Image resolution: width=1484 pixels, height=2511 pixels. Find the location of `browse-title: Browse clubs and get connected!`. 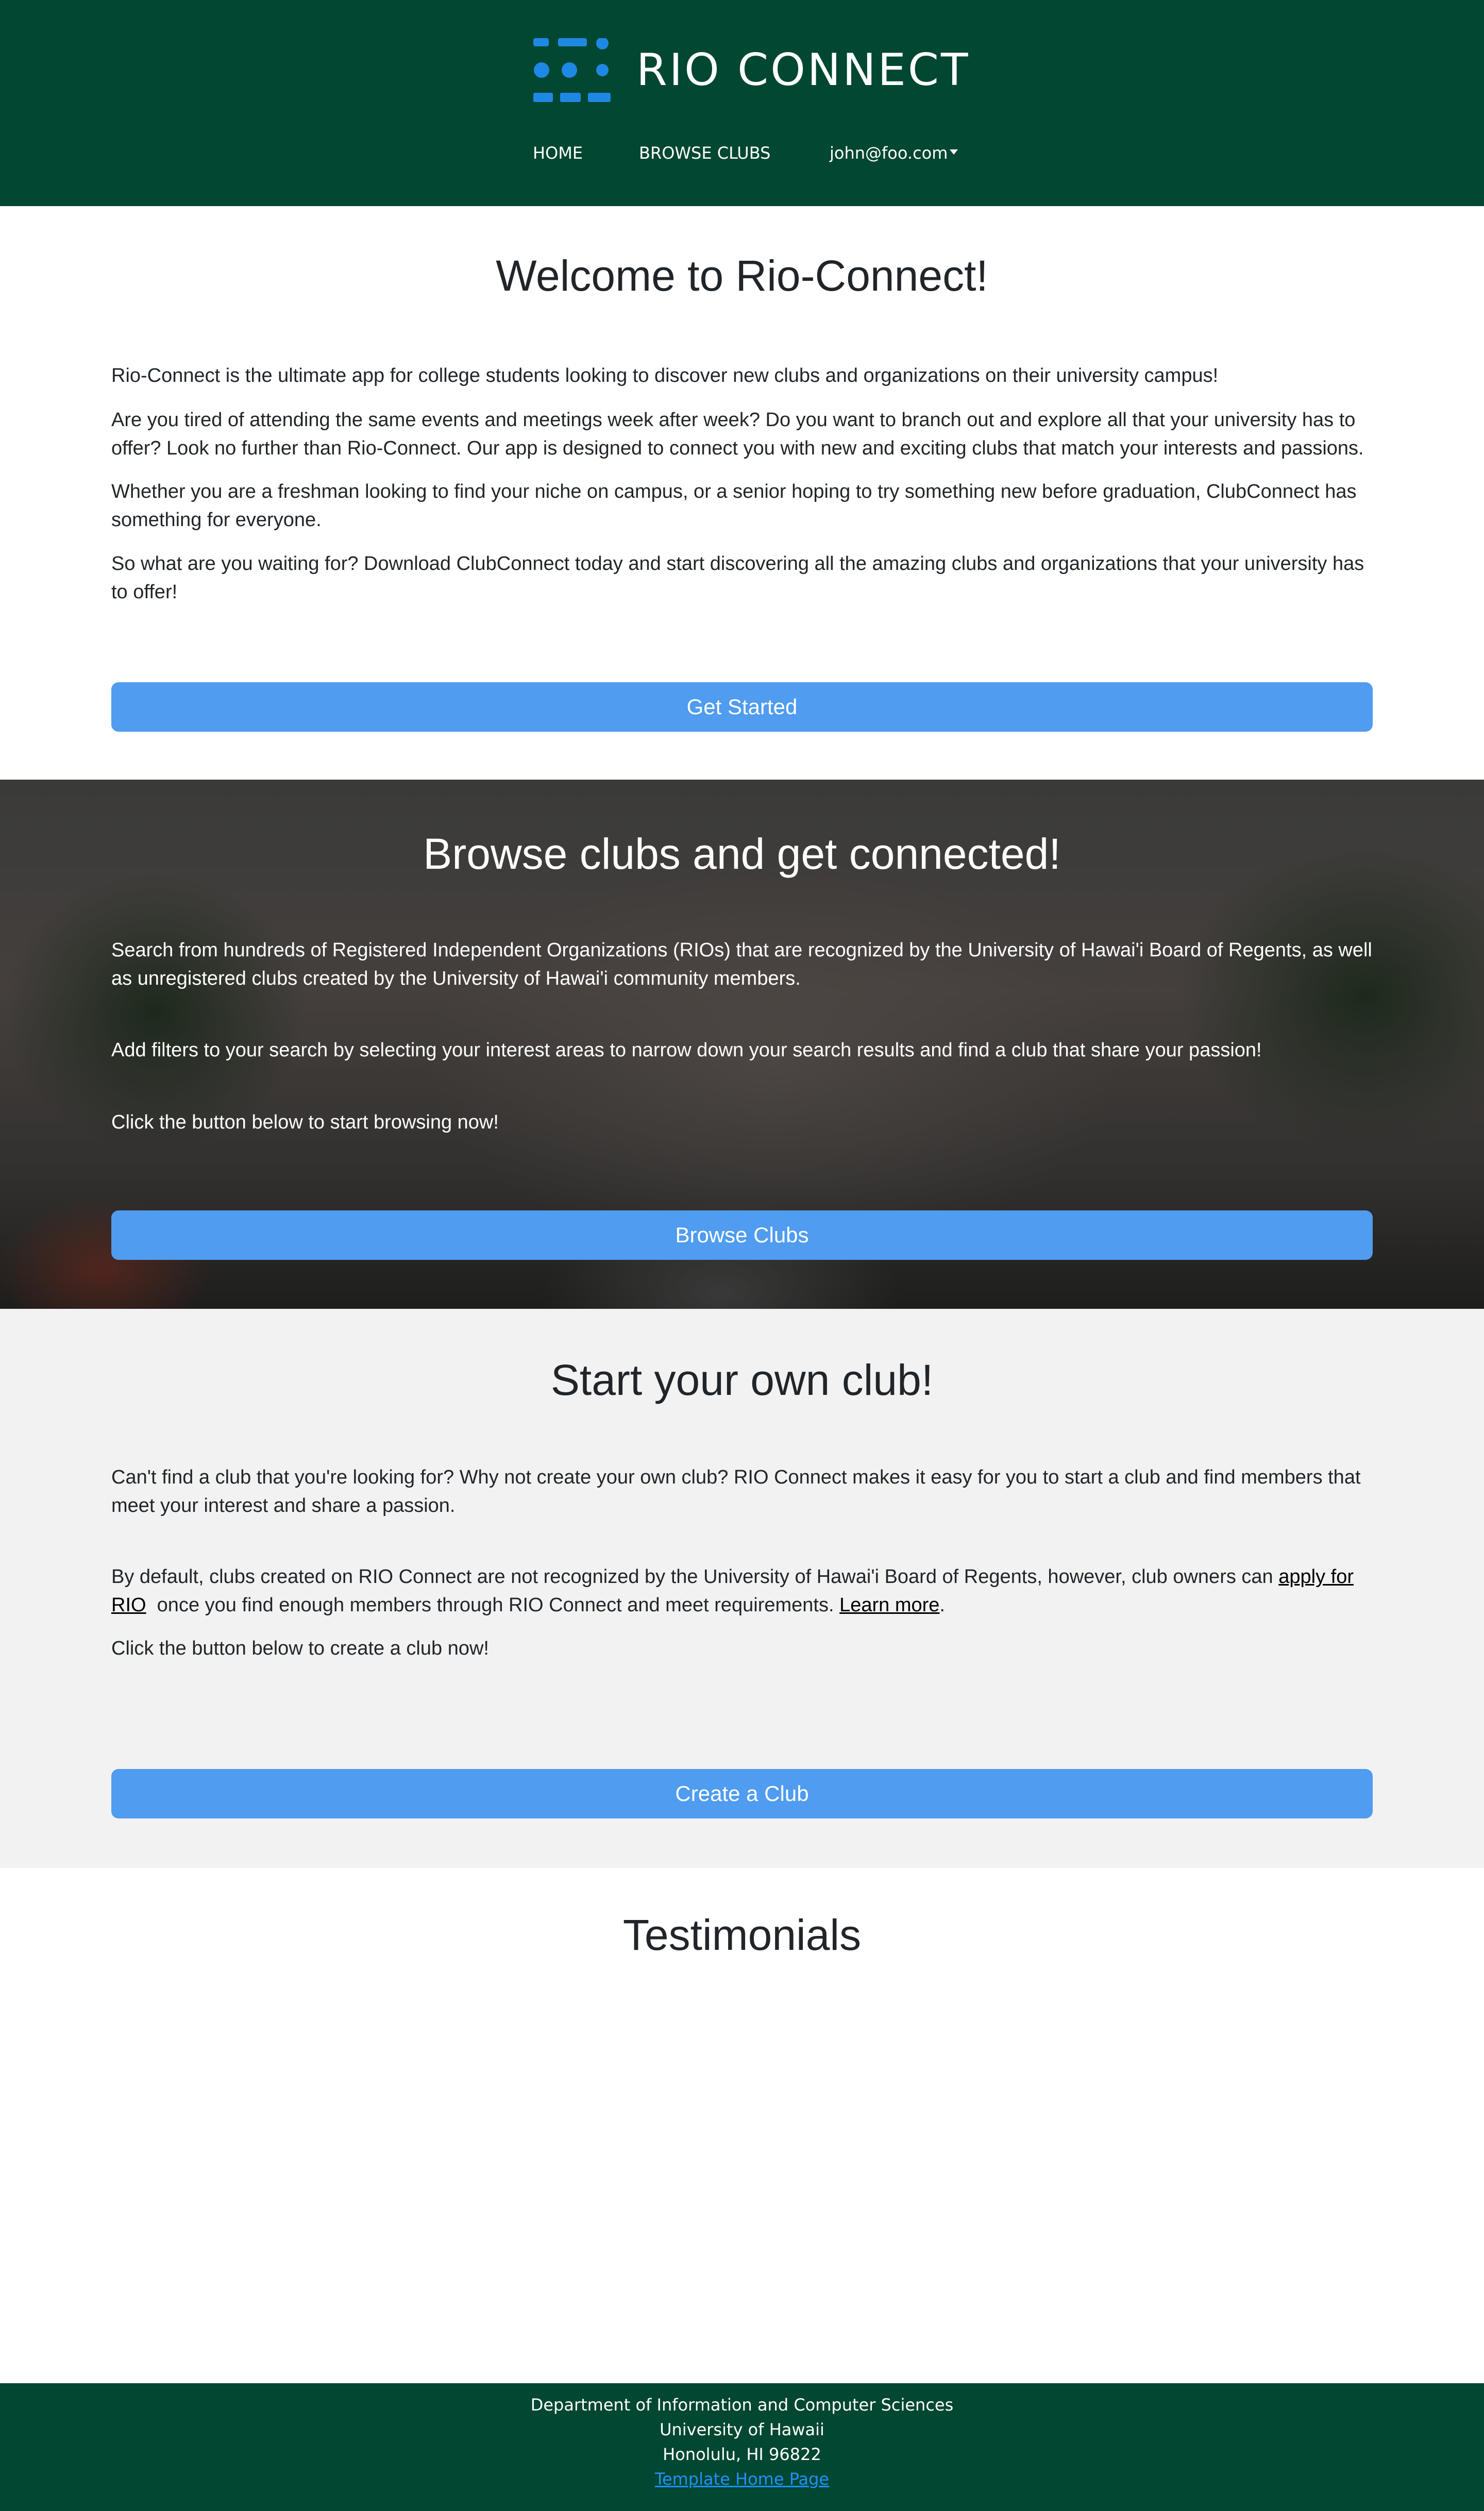

browse-title: Browse clubs and get connected! is located at coordinates (742, 854).